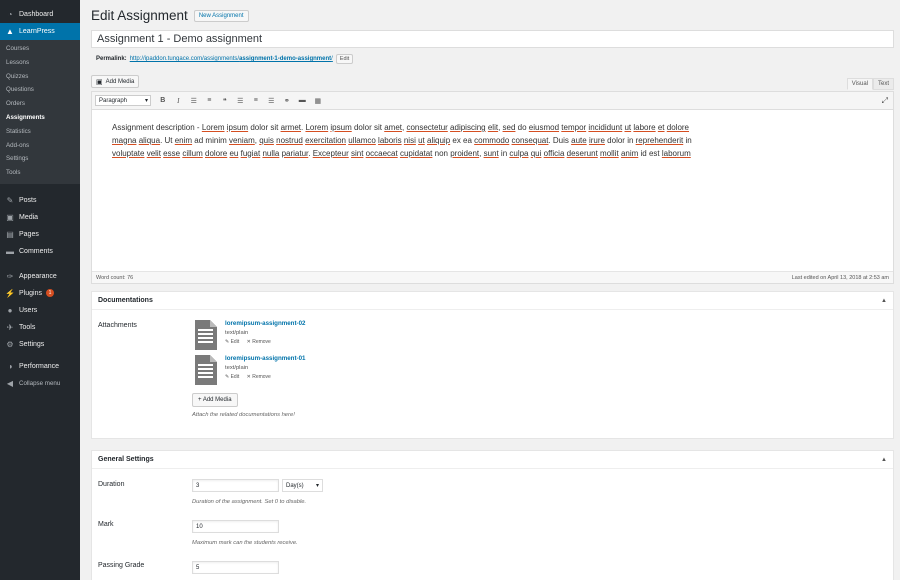 The height and width of the screenshot is (580, 900). I want to click on align-right-icon: ☰, so click(272, 101).